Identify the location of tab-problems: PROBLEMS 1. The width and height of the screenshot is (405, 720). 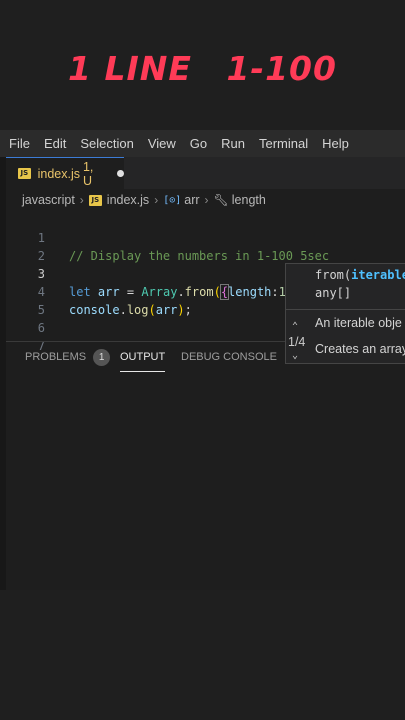
(68, 357).